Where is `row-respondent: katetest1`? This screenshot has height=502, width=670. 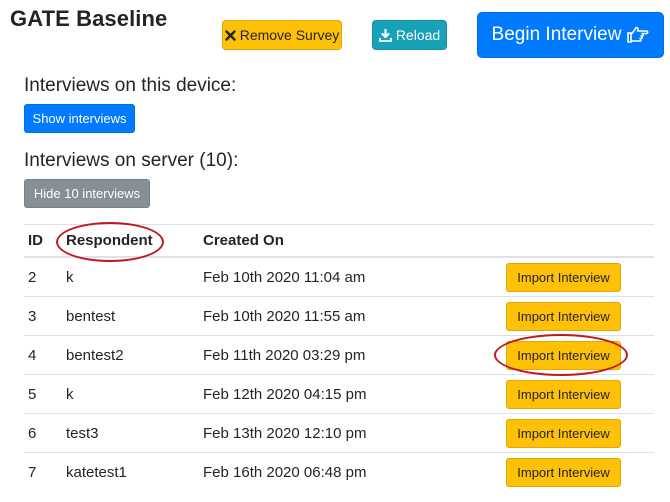 row-respondent: katetest1 is located at coordinates (96, 472).